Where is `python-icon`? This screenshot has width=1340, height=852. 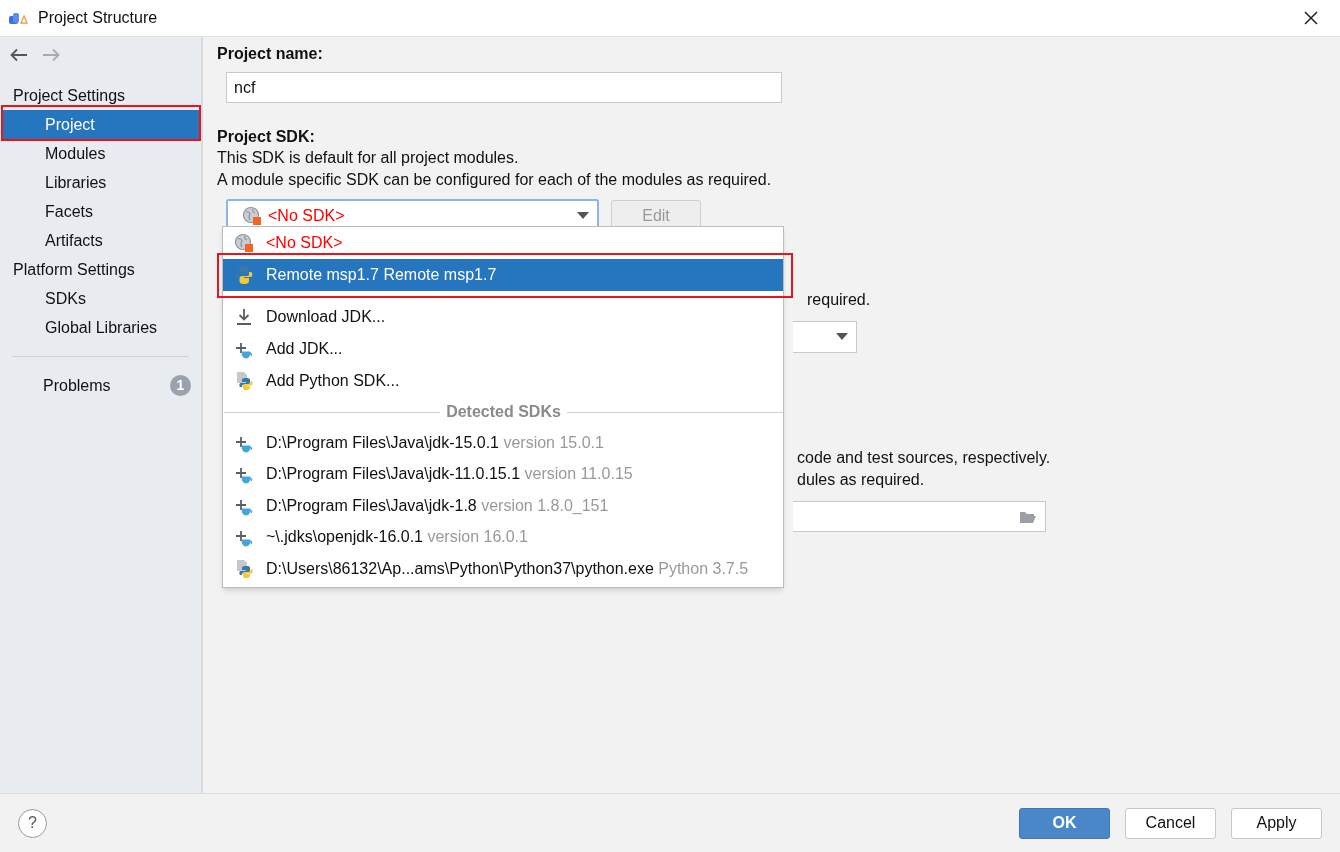 python-icon is located at coordinates (244, 275).